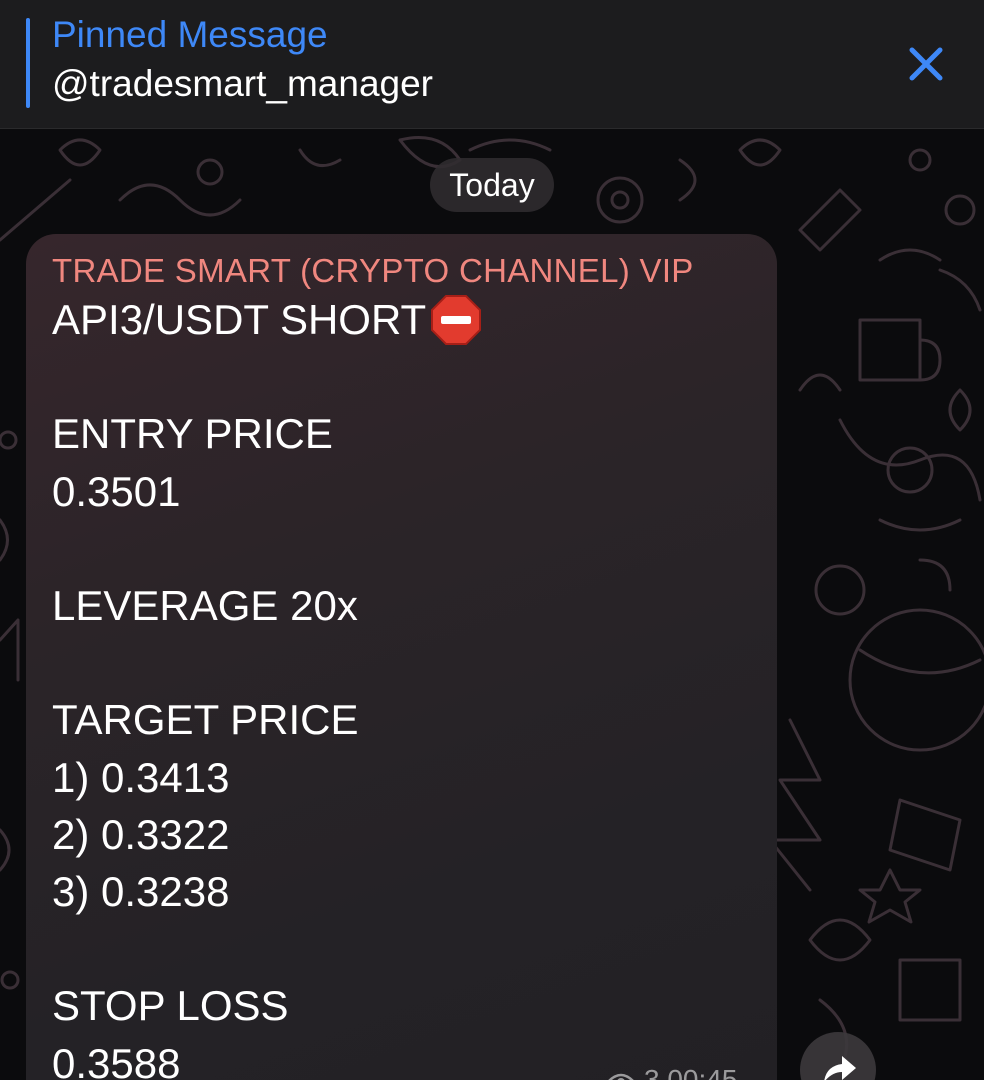 The width and height of the screenshot is (984, 1080). Describe the element at coordinates (456, 320) in the screenshot. I see `stop-sign-icon` at that location.